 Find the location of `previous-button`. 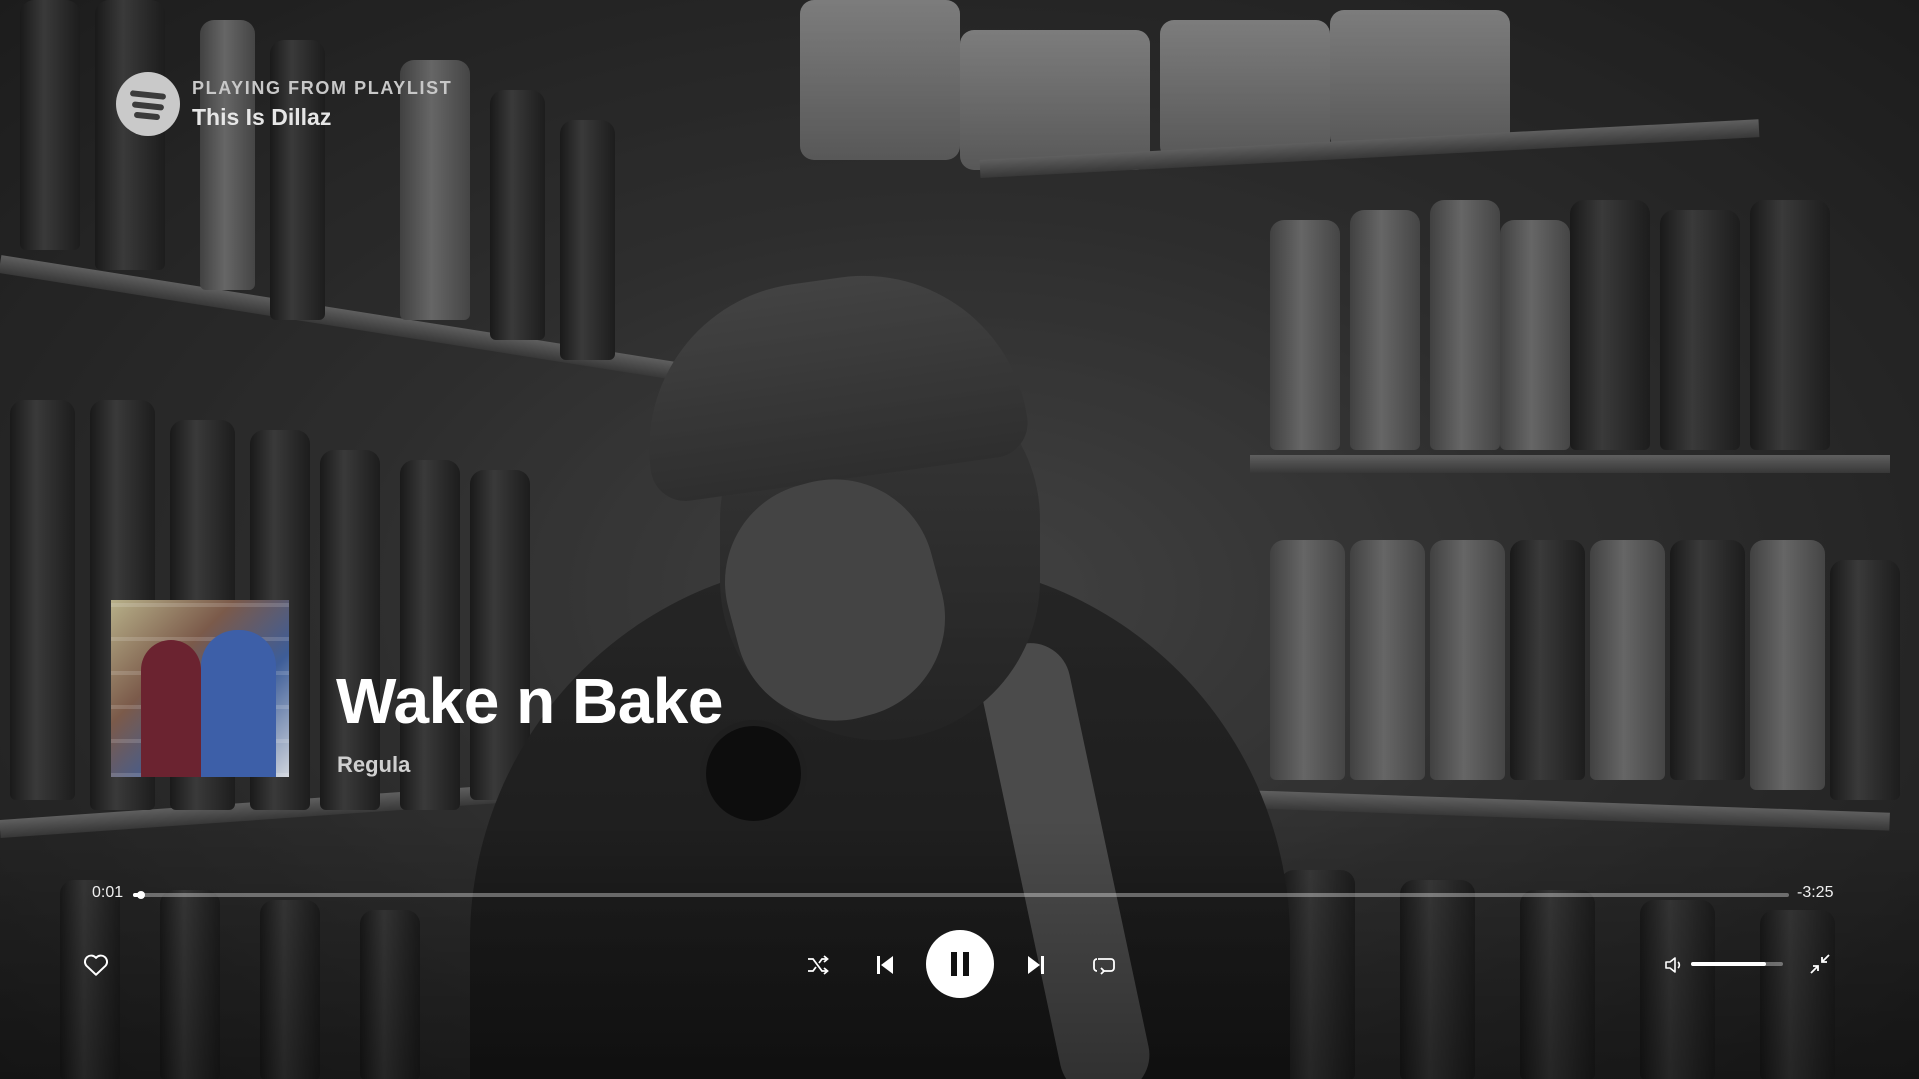

previous-button is located at coordinates (885, 965).